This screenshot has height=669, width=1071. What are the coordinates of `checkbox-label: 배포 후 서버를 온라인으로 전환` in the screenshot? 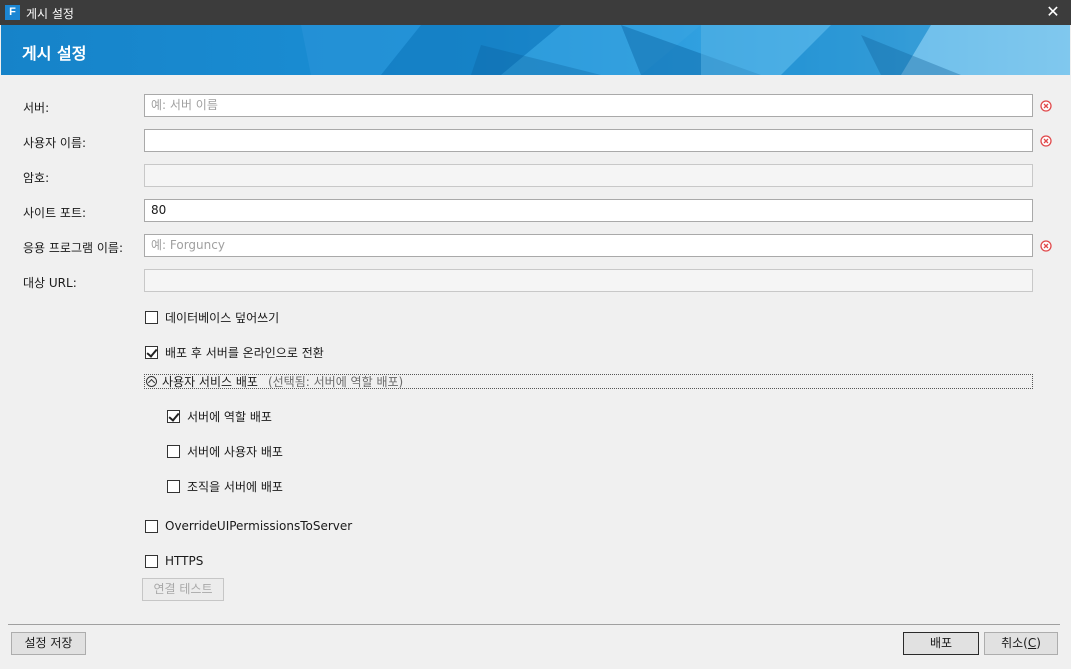 It's located at (244, 353).